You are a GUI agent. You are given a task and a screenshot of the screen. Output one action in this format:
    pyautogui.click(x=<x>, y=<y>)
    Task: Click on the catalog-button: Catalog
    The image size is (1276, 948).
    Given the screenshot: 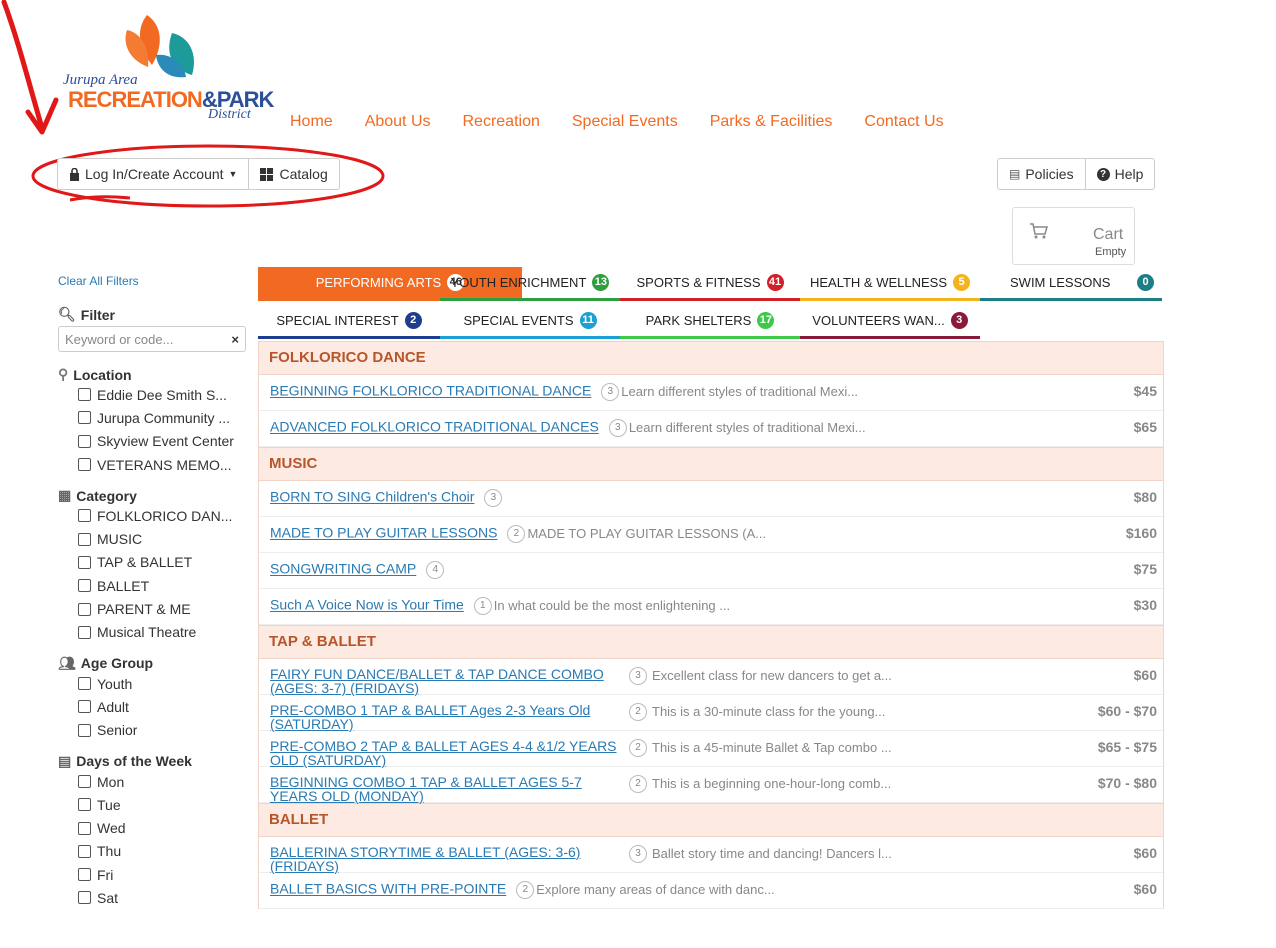 What is the action you would take?
    pyautogui.click(x=294, y=174)
    